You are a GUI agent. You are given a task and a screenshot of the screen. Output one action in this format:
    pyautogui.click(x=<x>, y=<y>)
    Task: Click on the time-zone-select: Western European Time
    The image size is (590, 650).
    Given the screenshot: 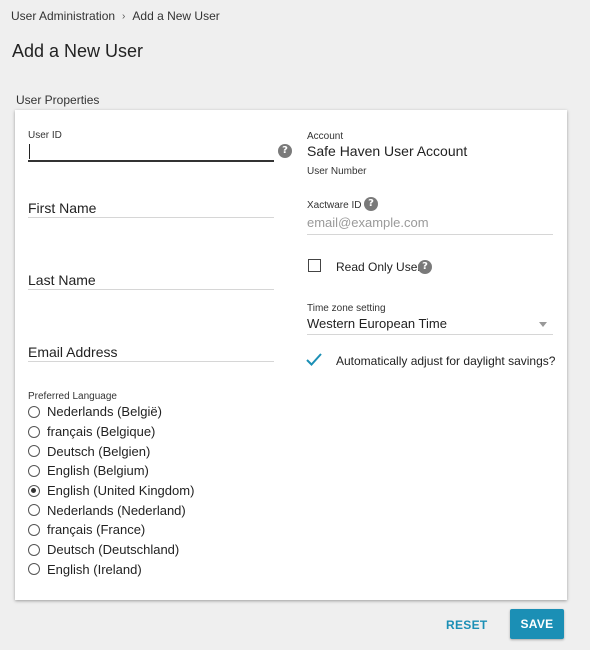 What is the action you would take?
    pyautogui.click(x=377, y=323)
    